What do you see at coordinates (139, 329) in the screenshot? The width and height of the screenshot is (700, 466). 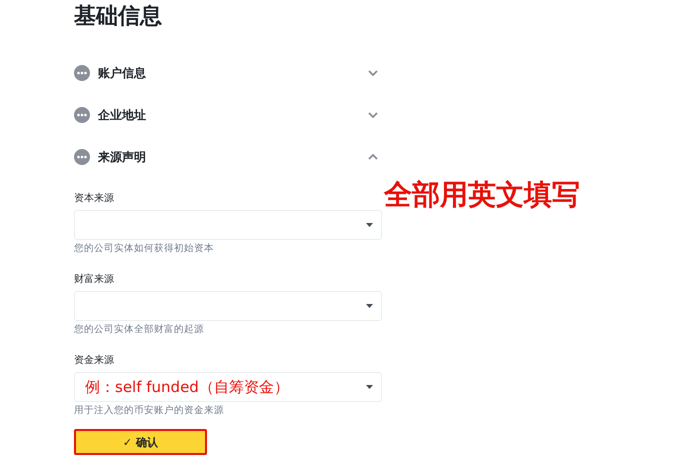 I see `field-hint: 您的公司实体全部财富的起源` at bounding box center [139, 329].